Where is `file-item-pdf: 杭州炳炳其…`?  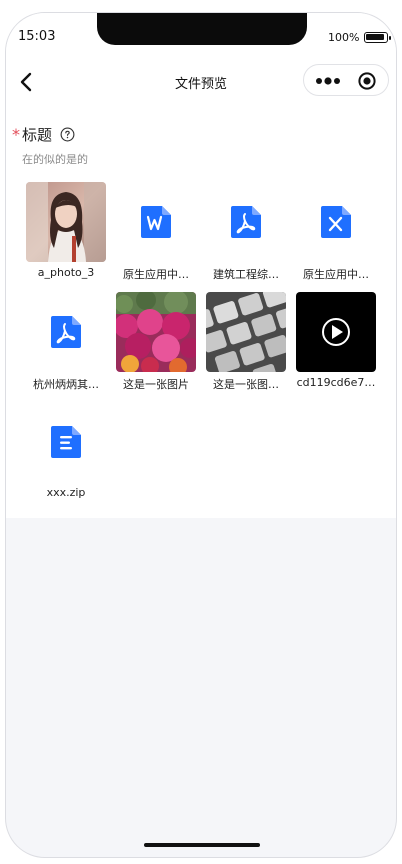
file-item-pdf: 杭州炳炳其… is located at coordinates (67, 344).